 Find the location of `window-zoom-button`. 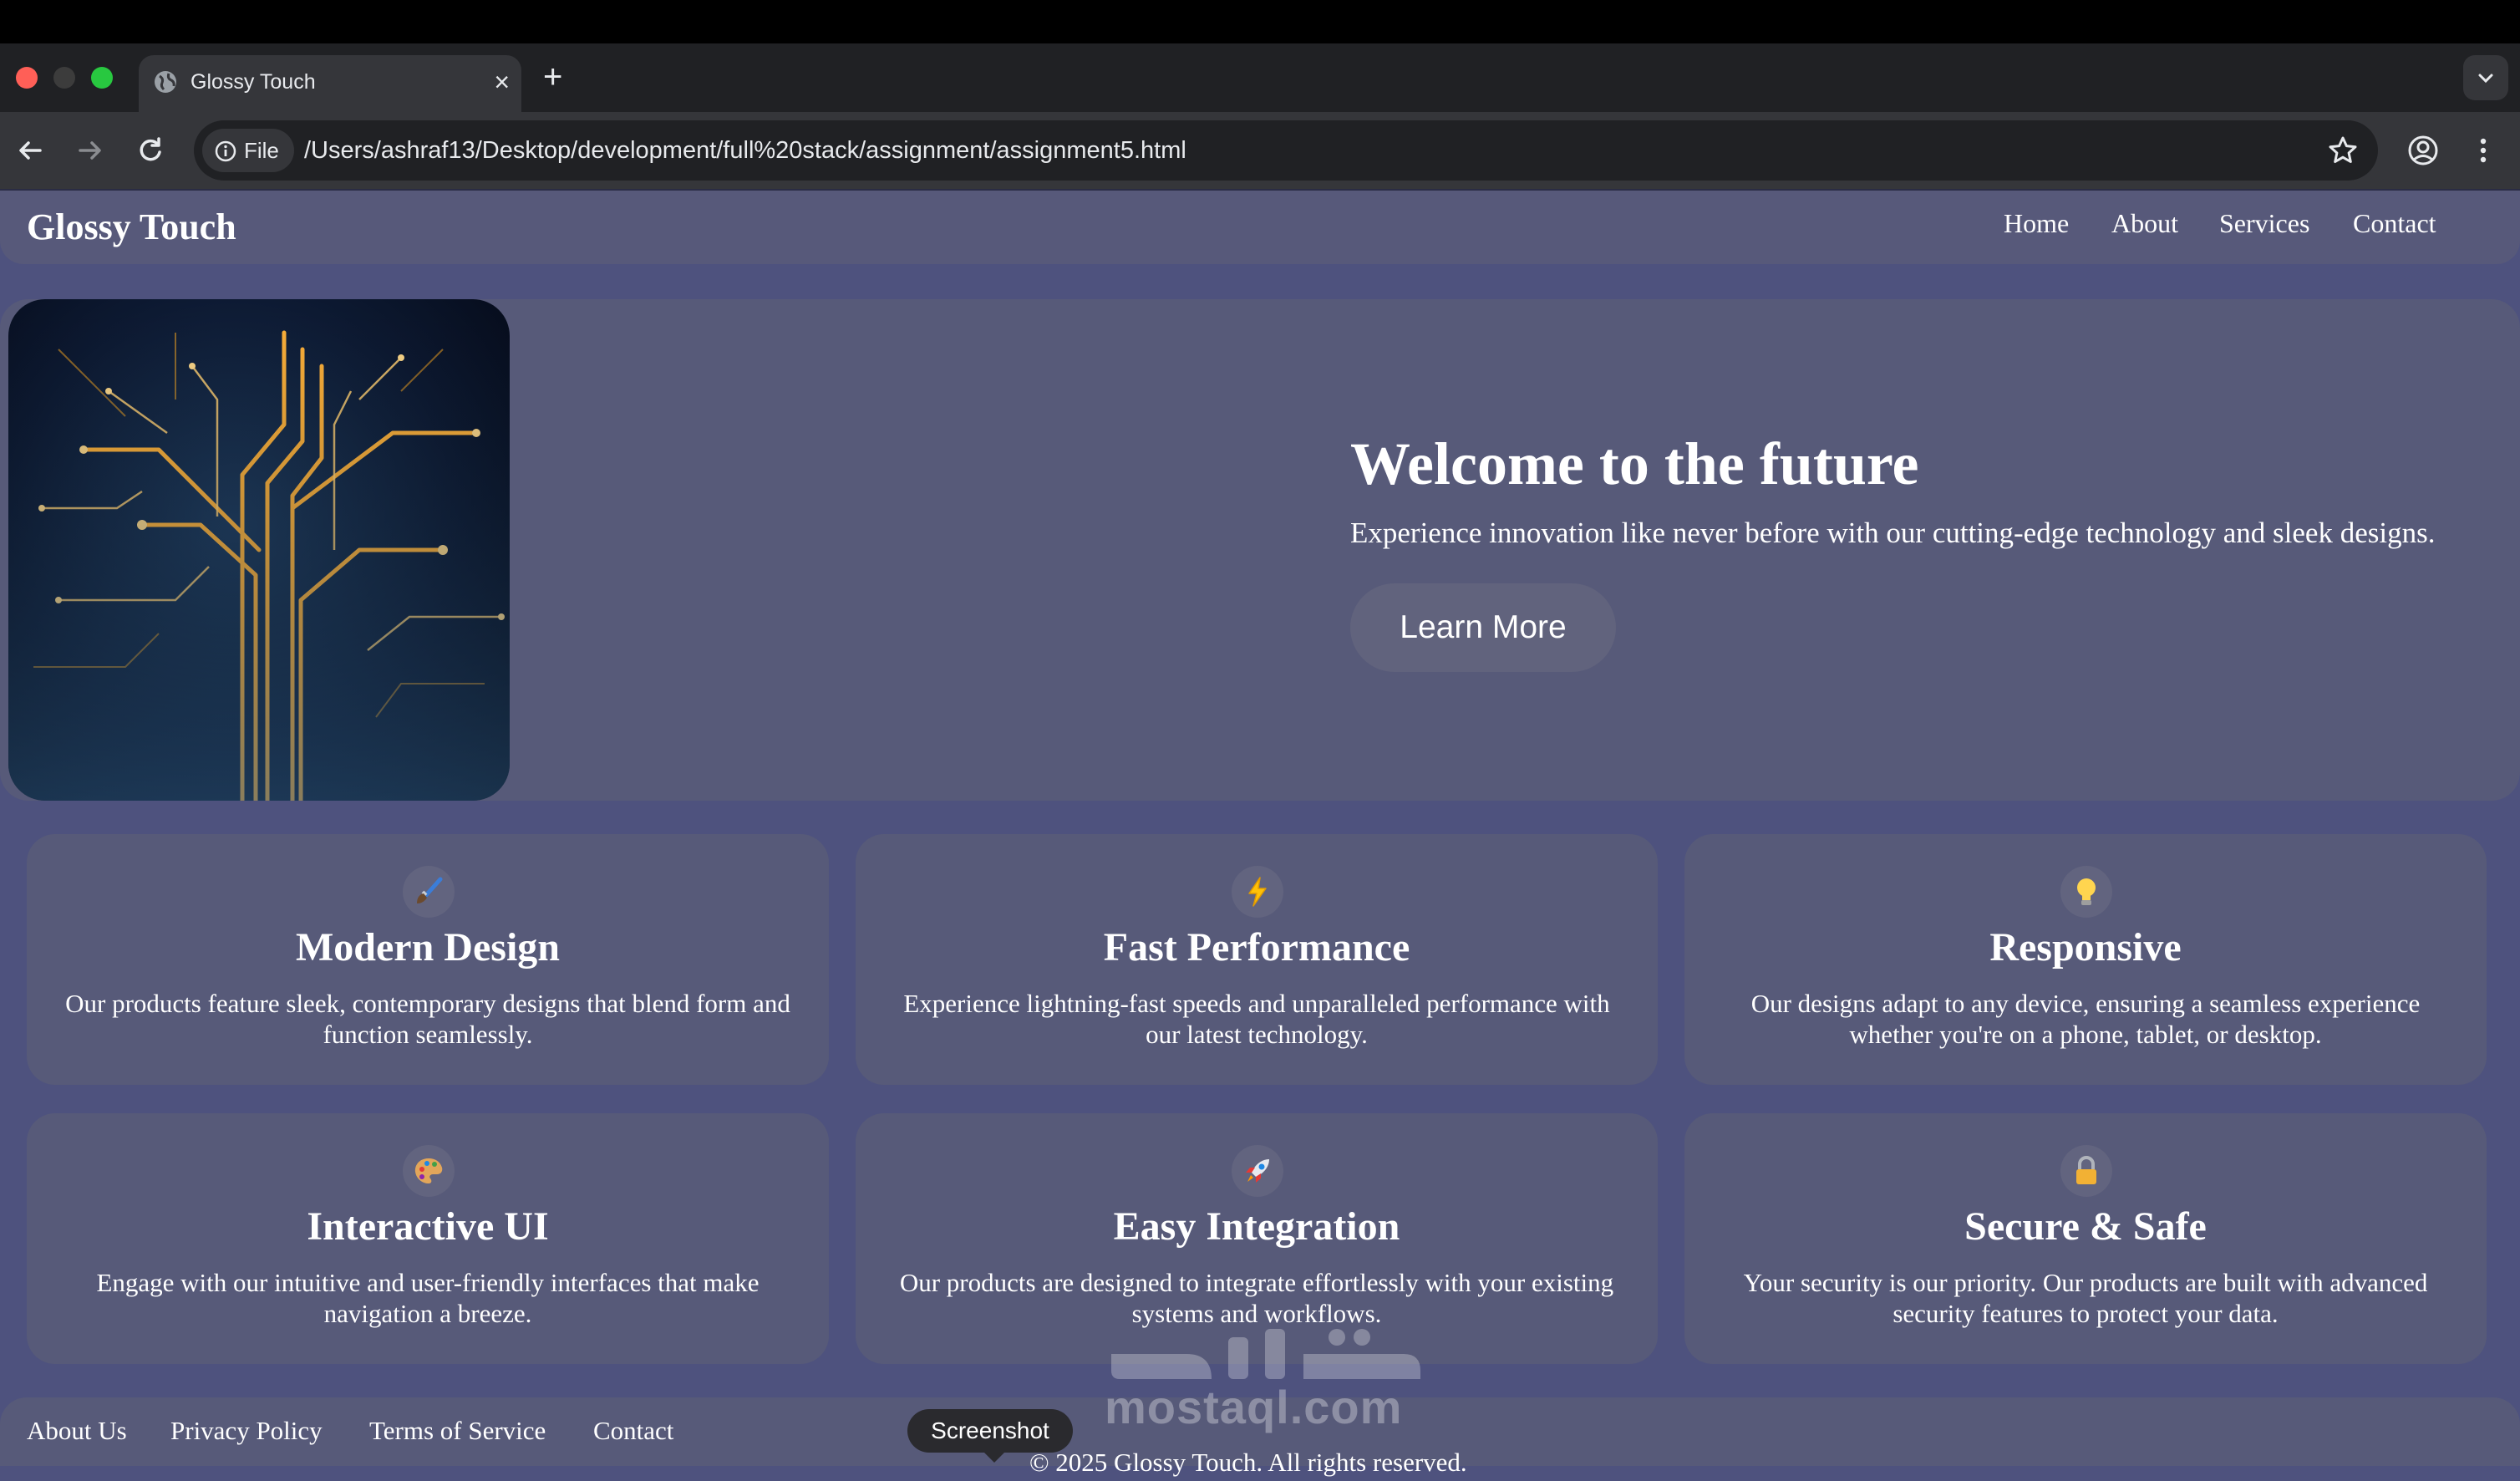

window-zoom-button is located at coordinates (102, 78).